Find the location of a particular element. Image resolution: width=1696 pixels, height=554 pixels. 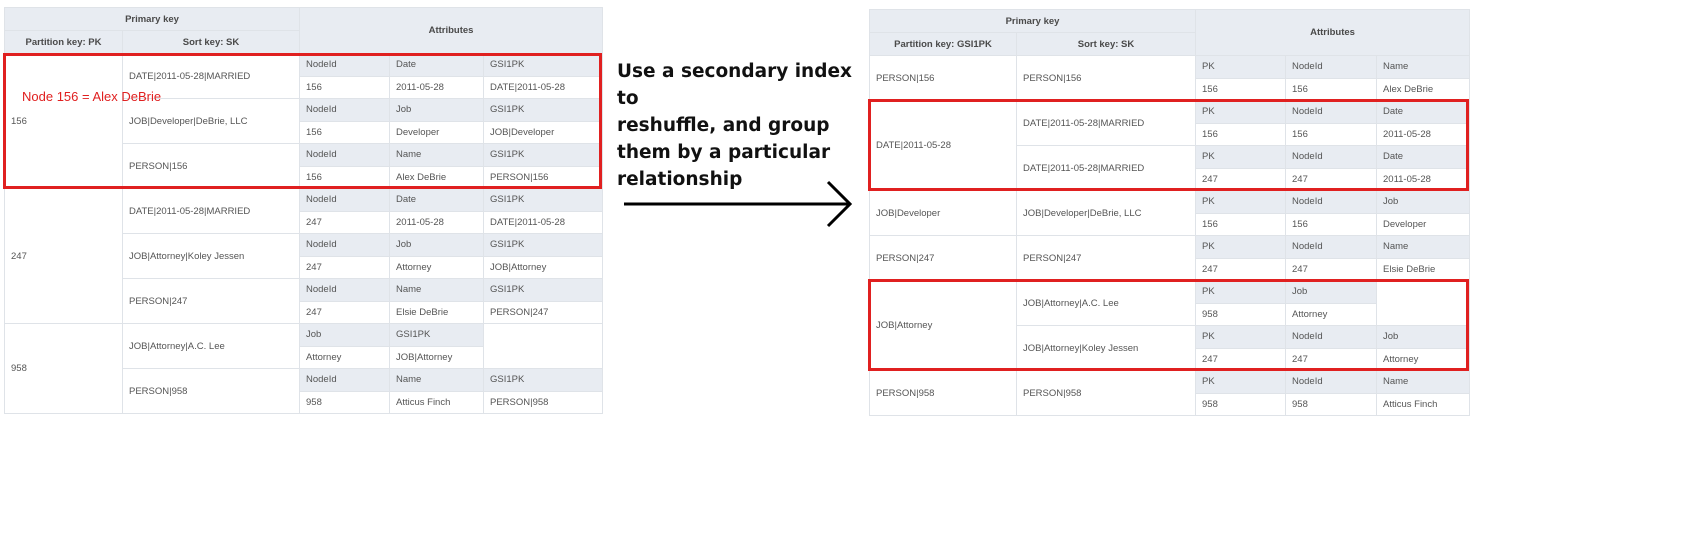

attribute-value-cell: PERSON|247 is located at coordinates (543, 312).